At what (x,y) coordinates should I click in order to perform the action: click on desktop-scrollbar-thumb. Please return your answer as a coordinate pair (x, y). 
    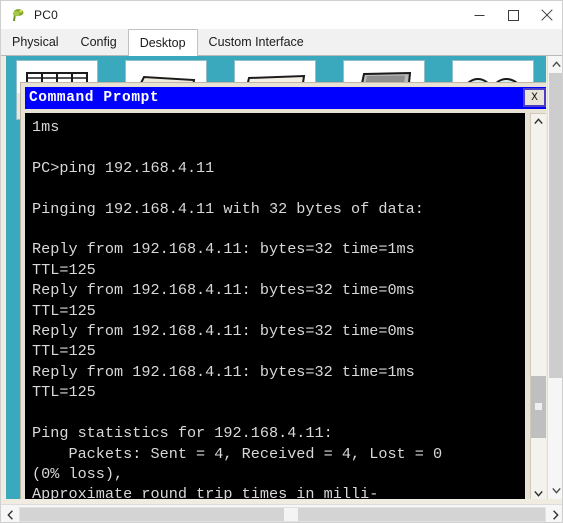
    Looking at the image, I should click on (555, 225).